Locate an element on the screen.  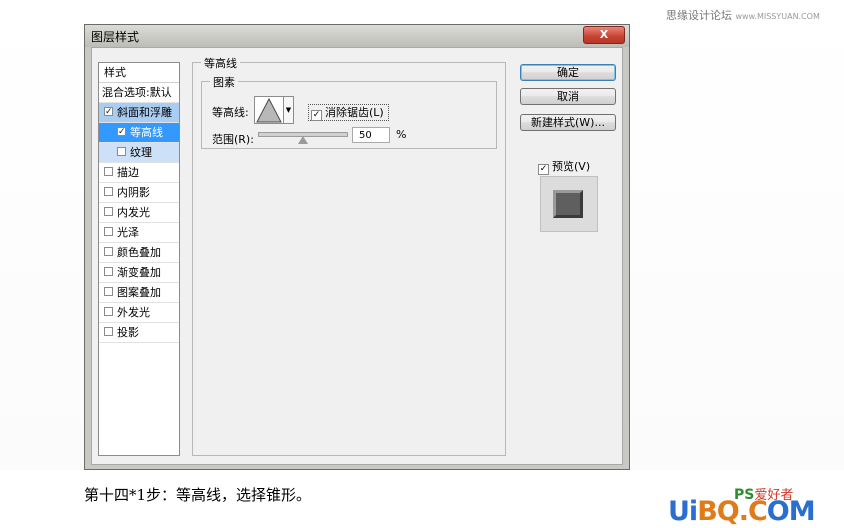
checkbox-stroke is located at coordinates (108, 171).